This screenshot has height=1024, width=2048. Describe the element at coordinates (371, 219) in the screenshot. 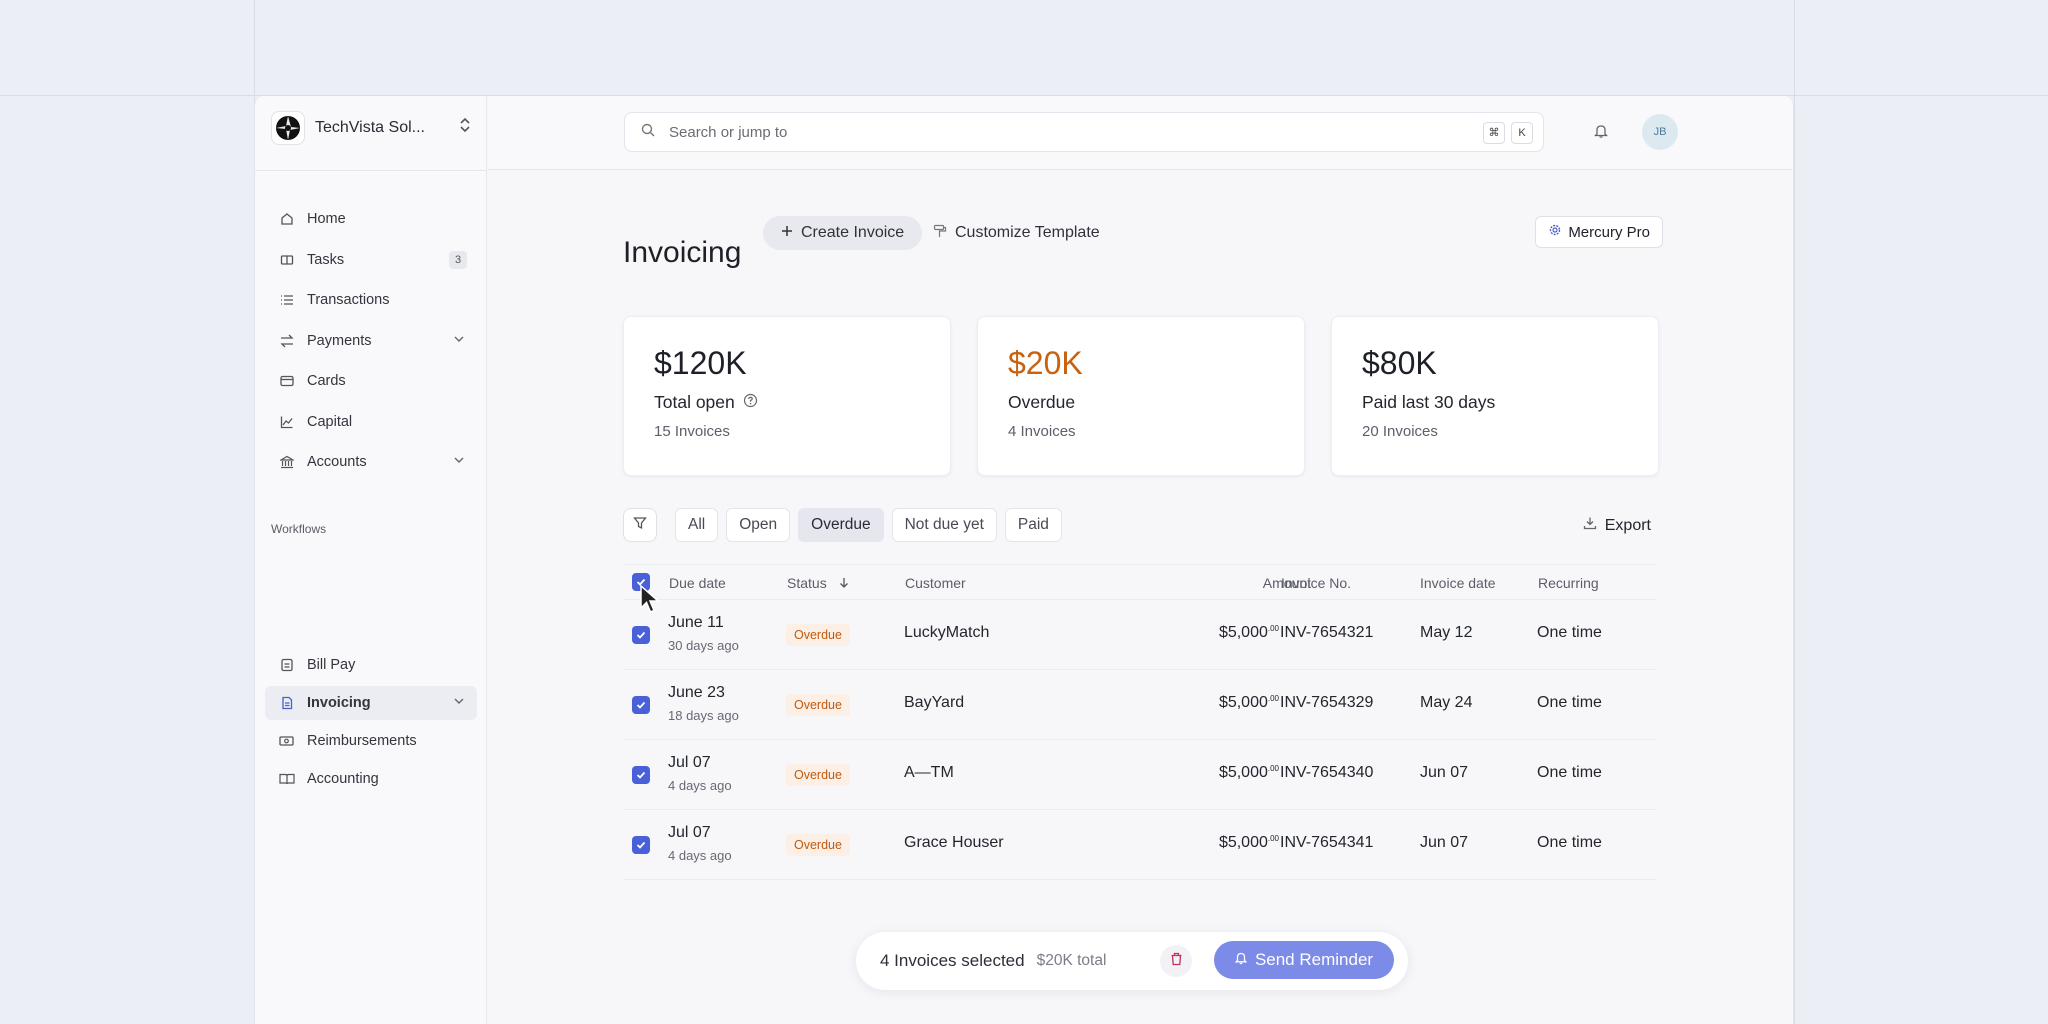

I see `sidebar-item-home: Home` at that location.